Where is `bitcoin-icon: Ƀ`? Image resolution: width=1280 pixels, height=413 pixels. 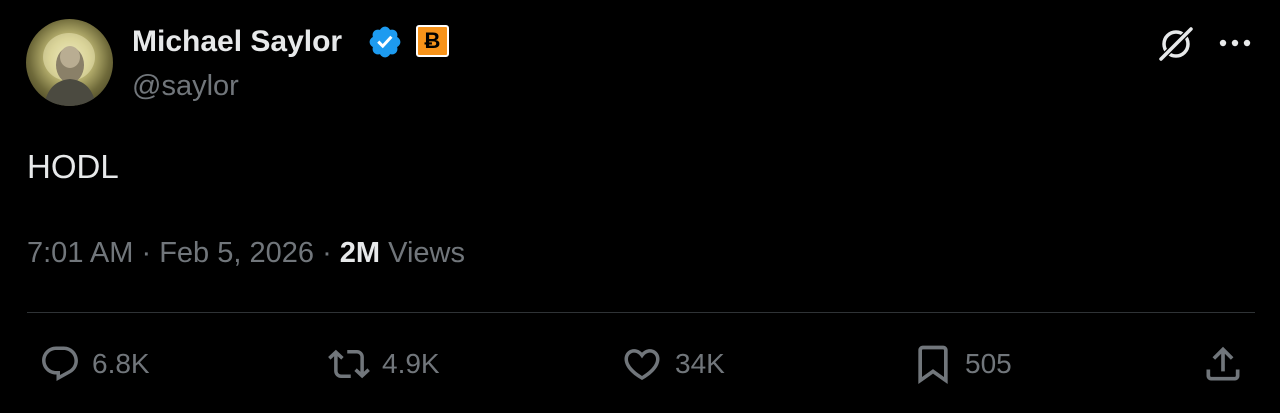 bitcoin-icon: Ƀ is located at coordinates (432, 40).